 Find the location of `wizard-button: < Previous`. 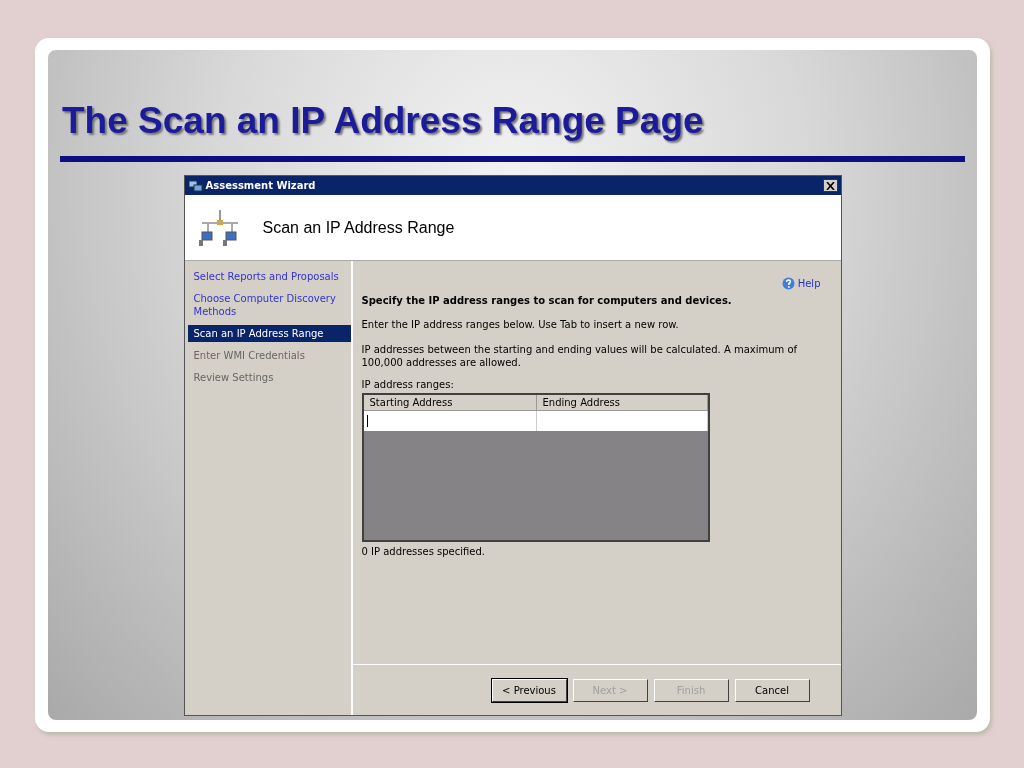

wizard-button: < Previous is located at coordinates (529, 690).